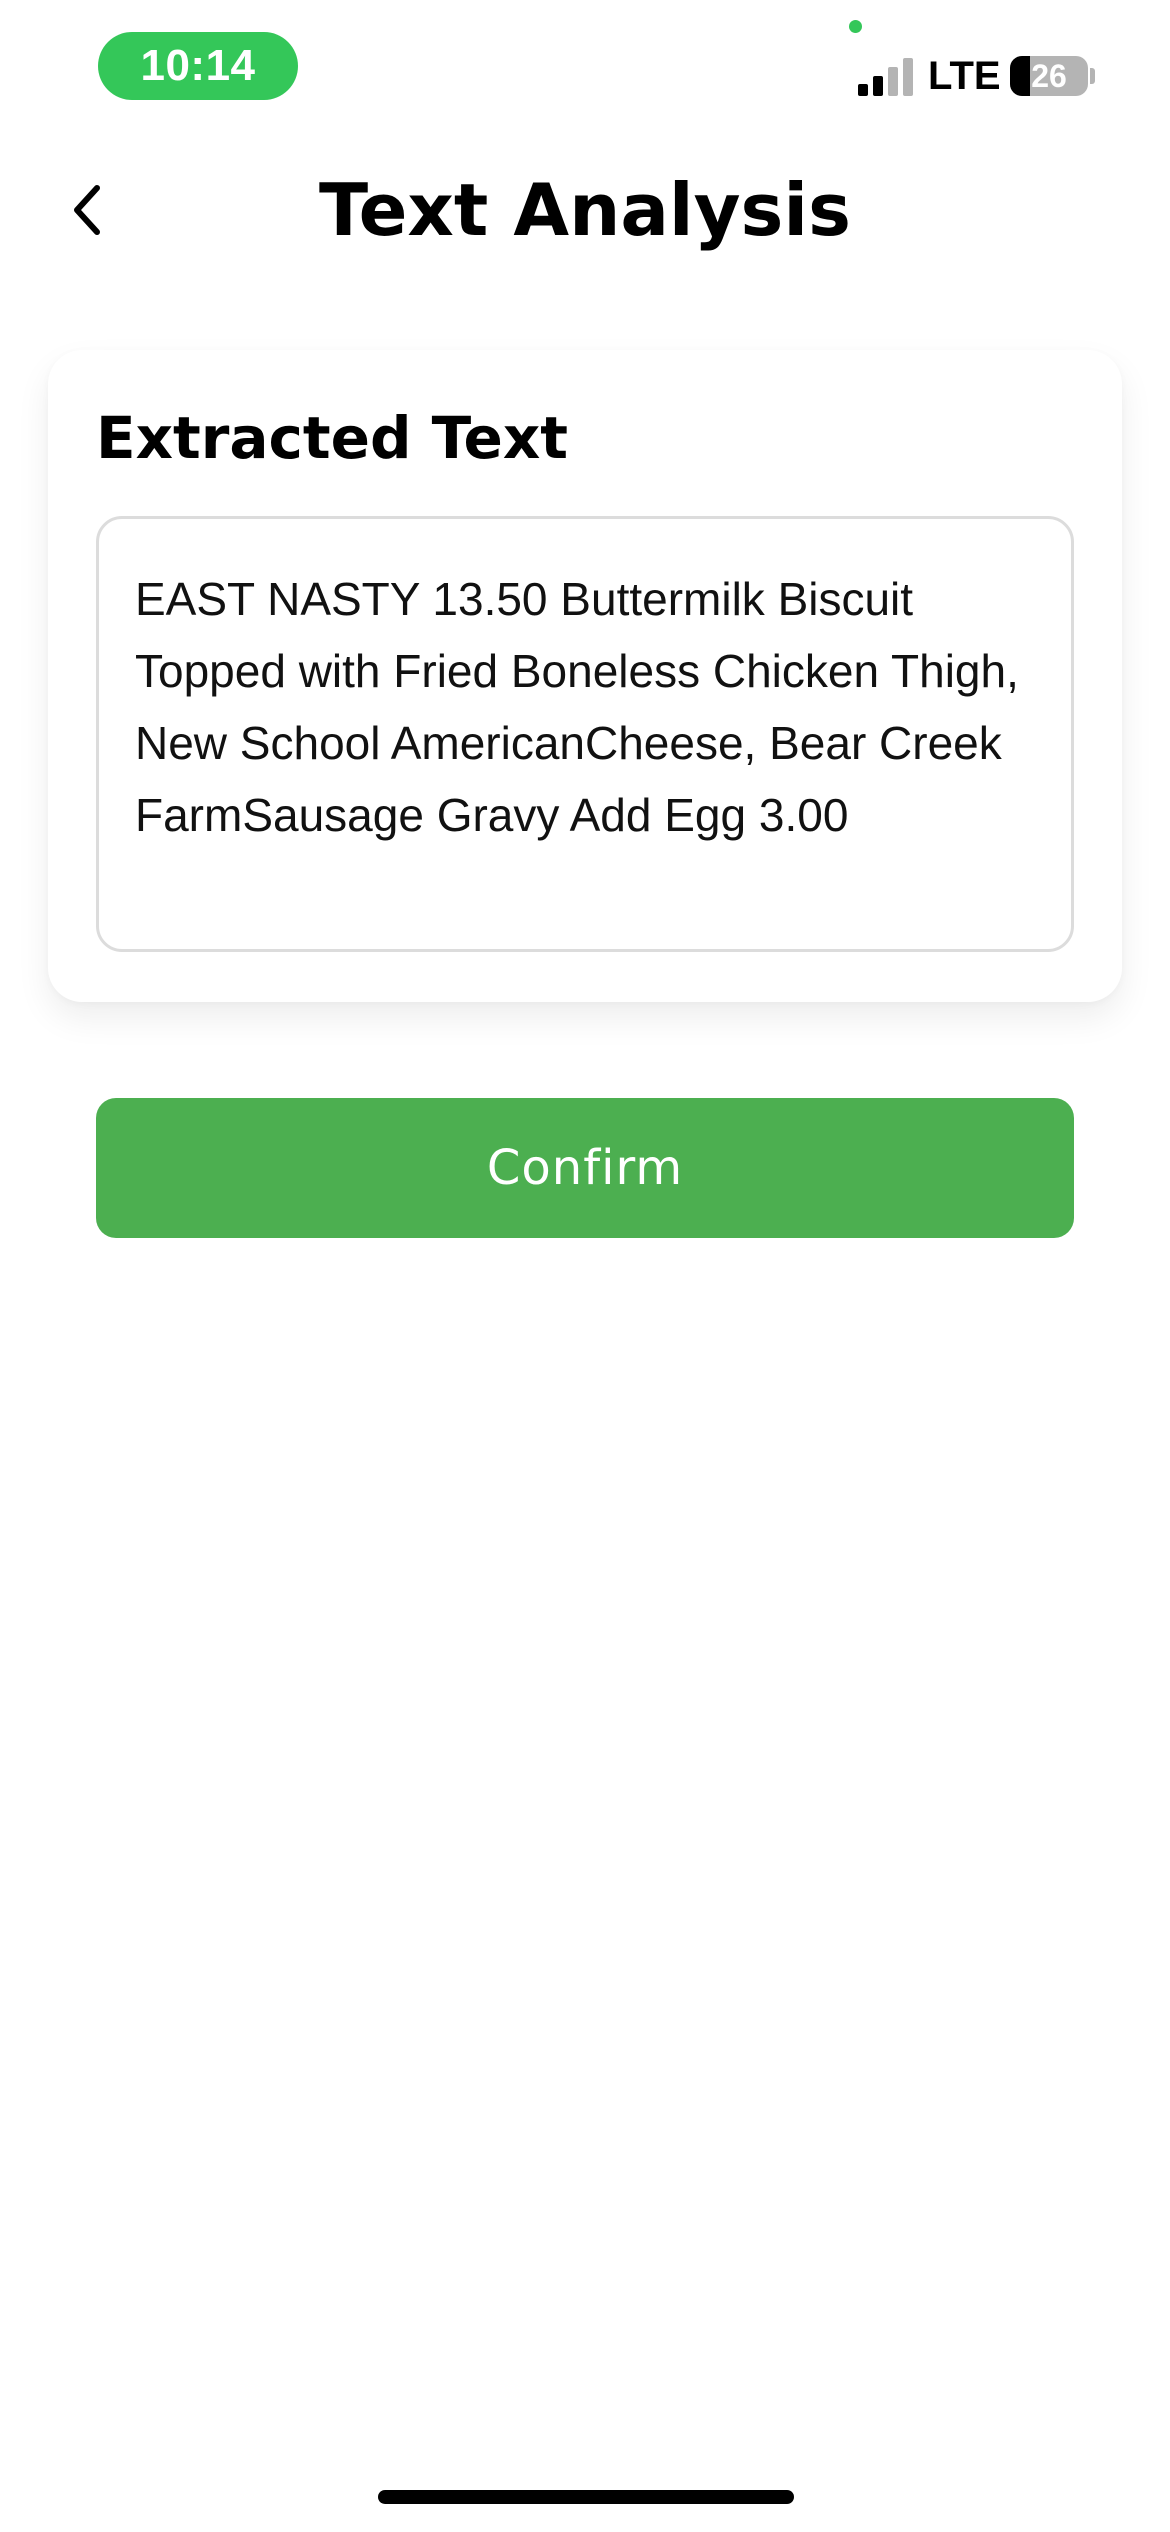 Image resolution: width=1170 pixels, height=2532 pixels. What do you see at coordinates (585, 1168) in the screenshot?
I see `confirm-button: Confirm` at bounding box center [585, 1168].